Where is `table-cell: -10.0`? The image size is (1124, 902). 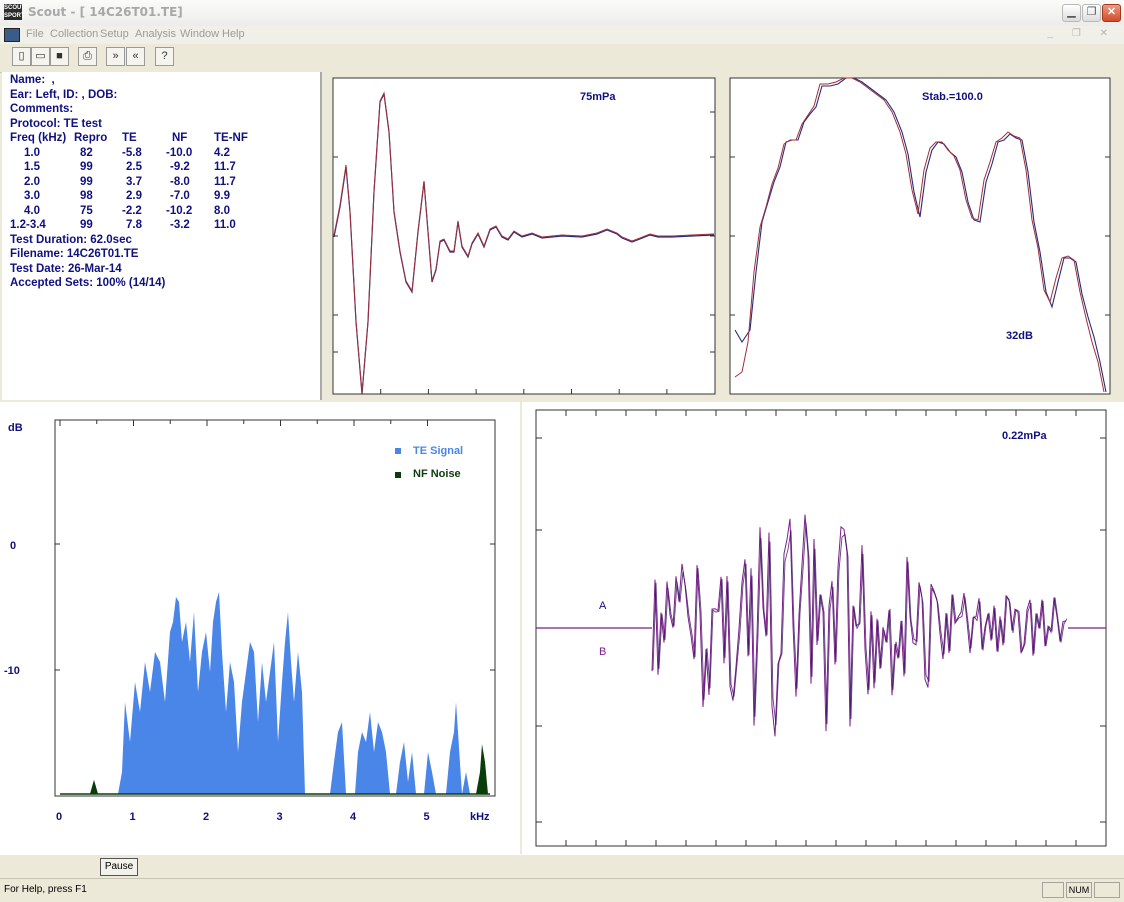 table-cell: -10.0 is located at coordinates (179, 152).